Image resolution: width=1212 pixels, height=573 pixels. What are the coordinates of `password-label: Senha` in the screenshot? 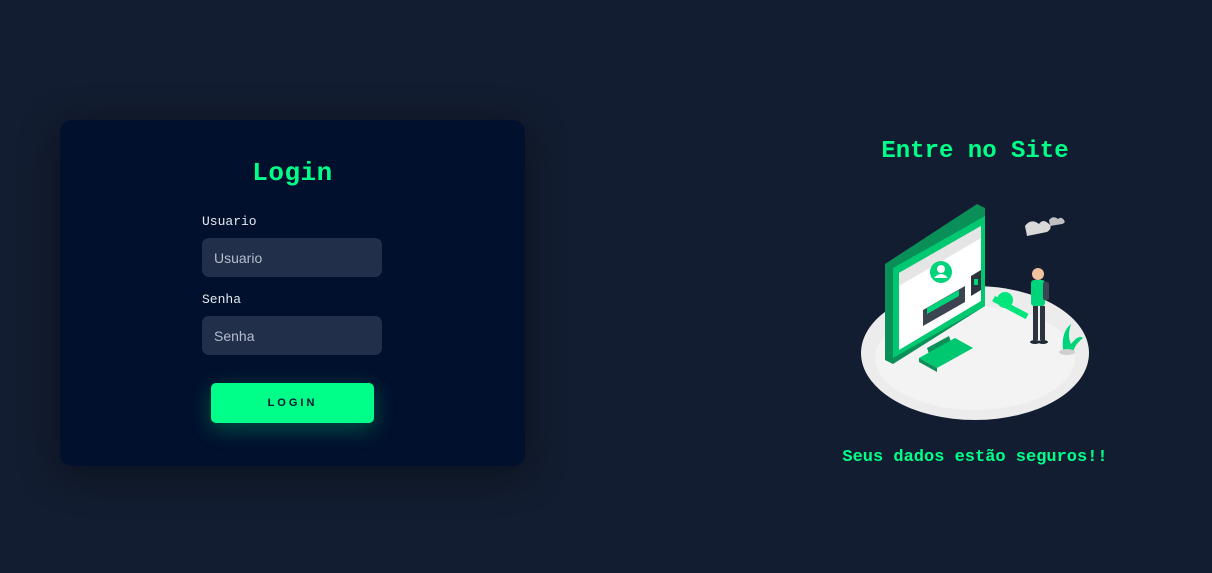 It's located at (222, 299).